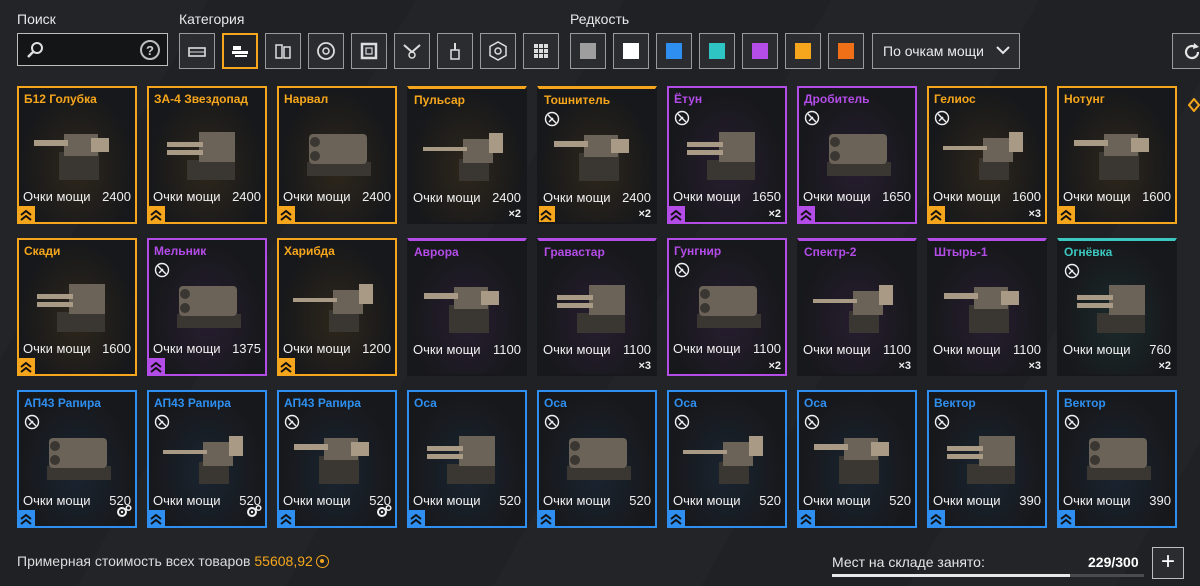 The height and width of the screenshot is (586, 1200). Describe the element at coordinates (337, 155) in the screenshot. I see `item-card: Нарвал Очки мощи 2400` at that location.